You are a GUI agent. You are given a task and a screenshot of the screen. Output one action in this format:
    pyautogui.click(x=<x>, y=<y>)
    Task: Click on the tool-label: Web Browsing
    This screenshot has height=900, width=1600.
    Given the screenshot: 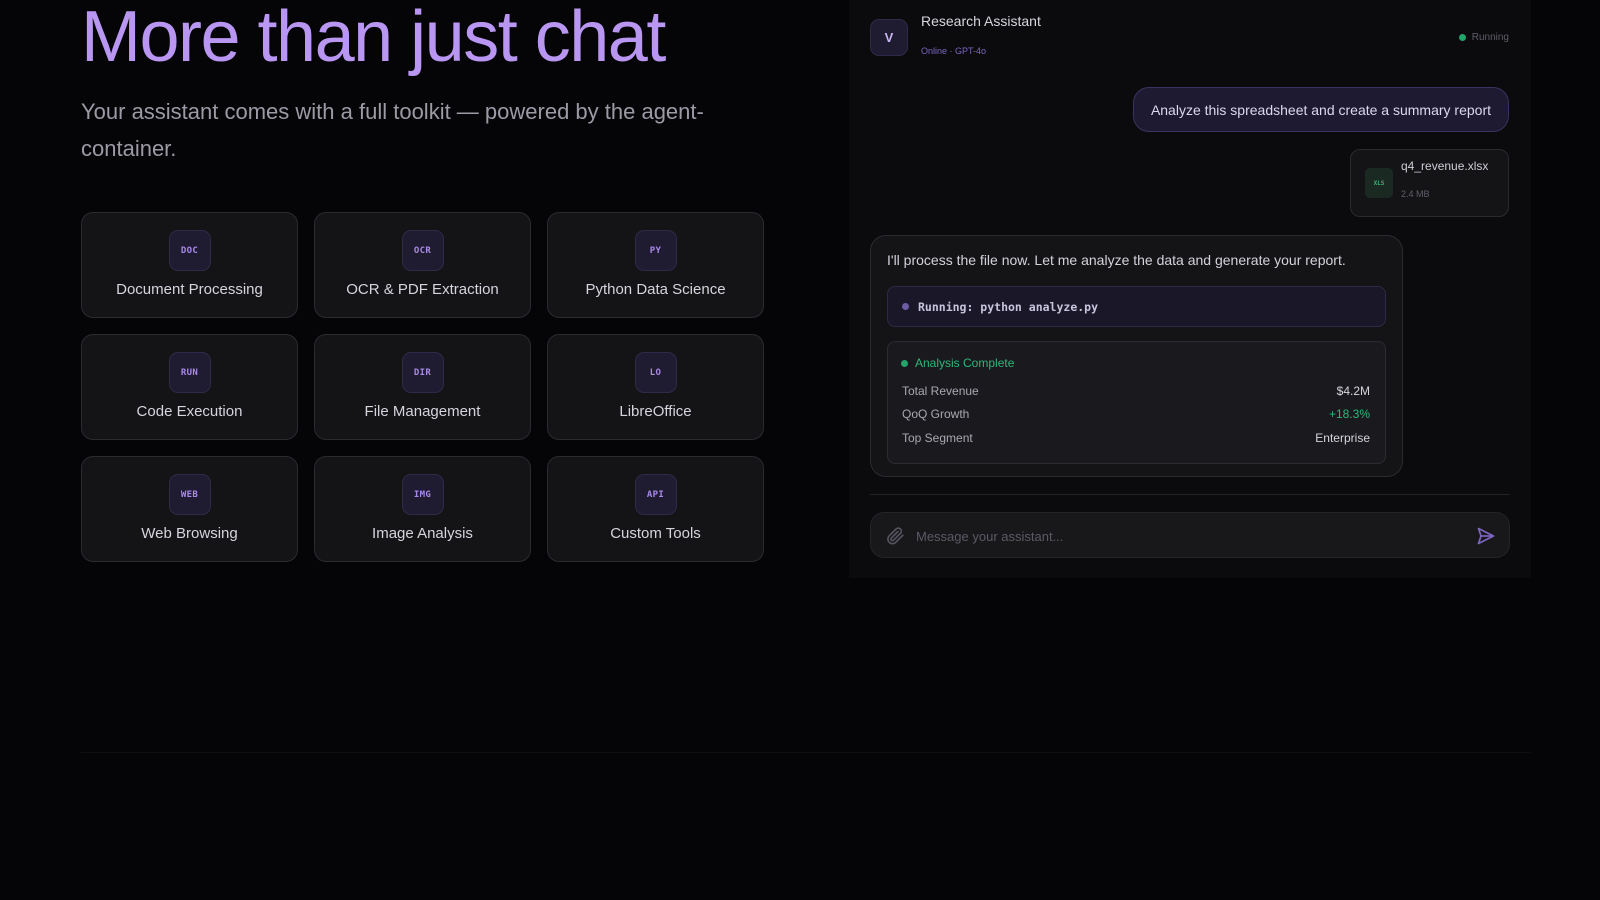 What is the action you would take?
    pyautogui.click(x=189, y=533)
    